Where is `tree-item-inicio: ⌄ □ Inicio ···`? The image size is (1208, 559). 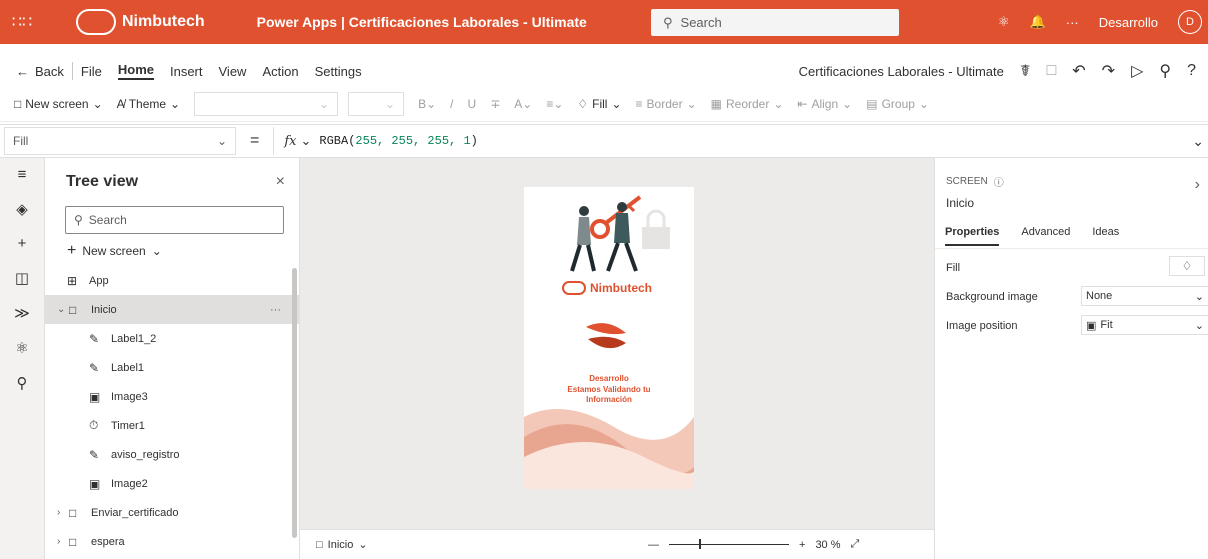 tree-item-inicio: ⌄ □ Inicio ··· is located at coordinates (172, 309).